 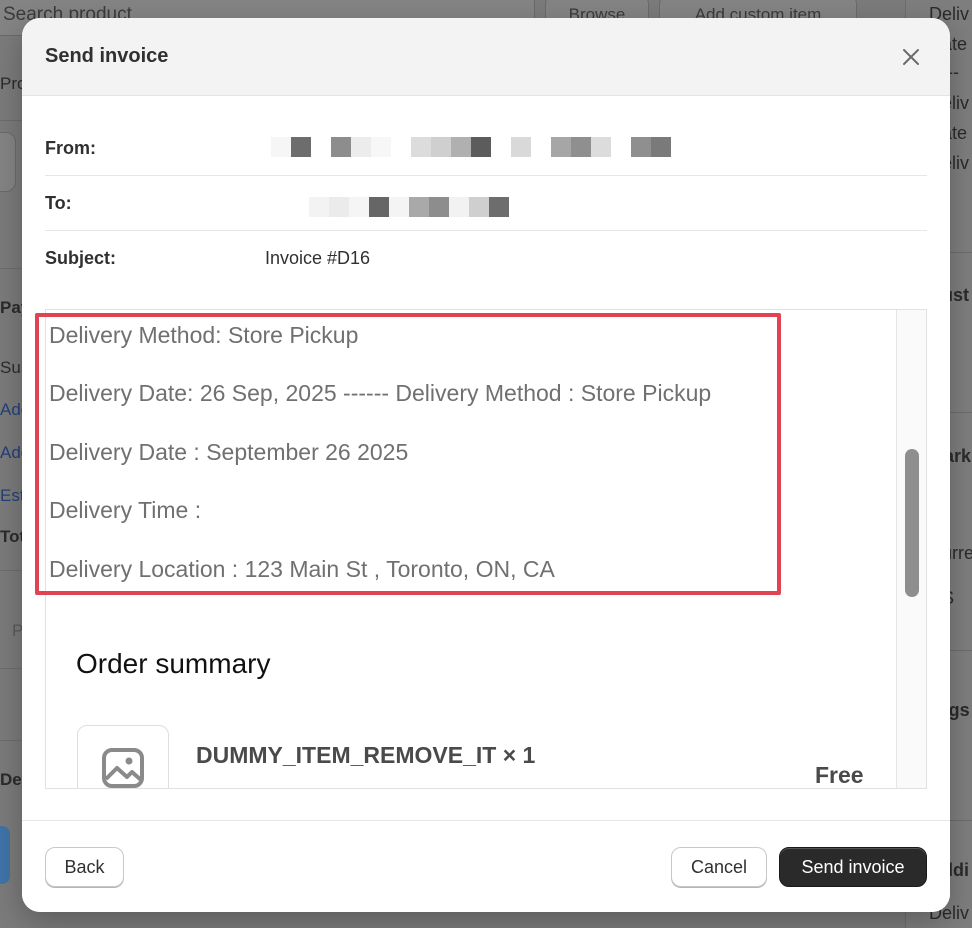 I want to click on back-button: Back, so click(x=84, y=867).